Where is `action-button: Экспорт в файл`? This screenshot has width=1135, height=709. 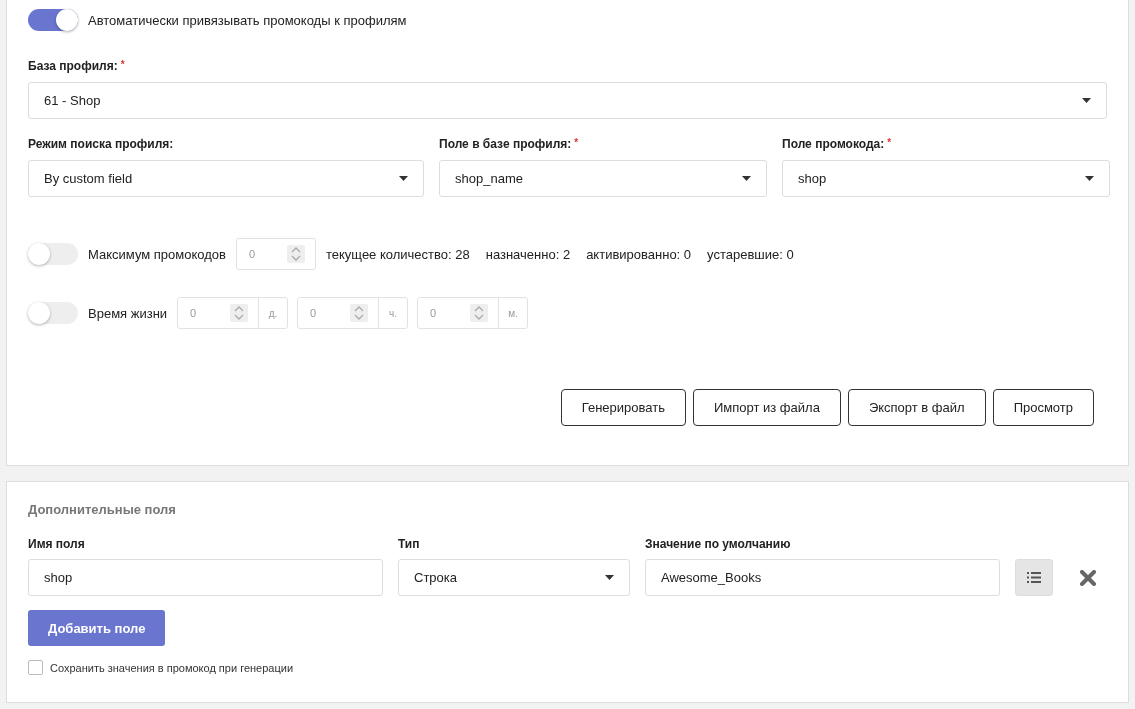 action-button: Экспорт в файл is located at coordinates (916, 407).